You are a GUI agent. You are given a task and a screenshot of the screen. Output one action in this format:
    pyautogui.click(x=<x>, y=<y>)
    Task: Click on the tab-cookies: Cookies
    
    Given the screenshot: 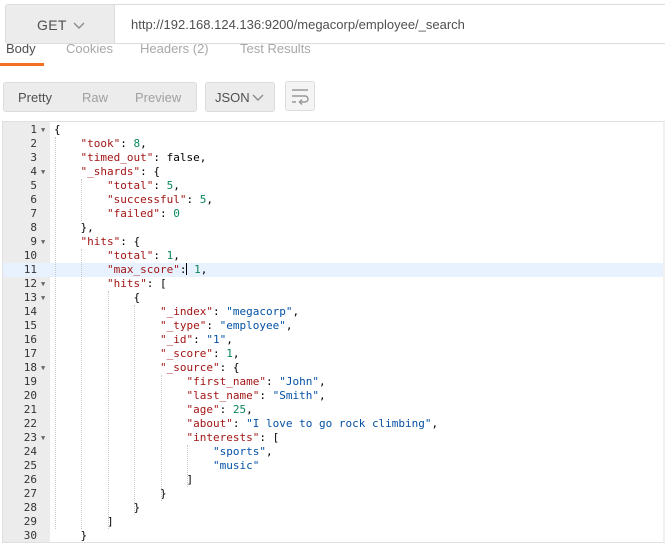 What is the action you would take?
    pyautogui.click(x=89, y=50)
    